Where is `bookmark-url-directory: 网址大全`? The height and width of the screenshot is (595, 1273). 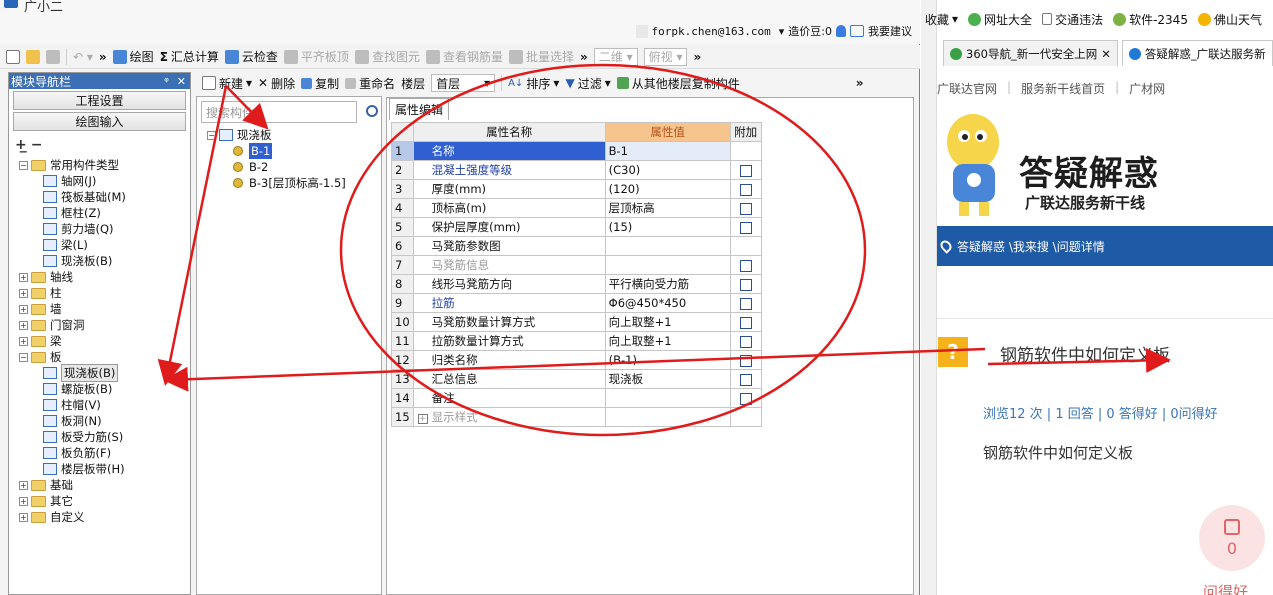
bookmark-url-directory: 网址大全 is located at coordinates (1000, 19).